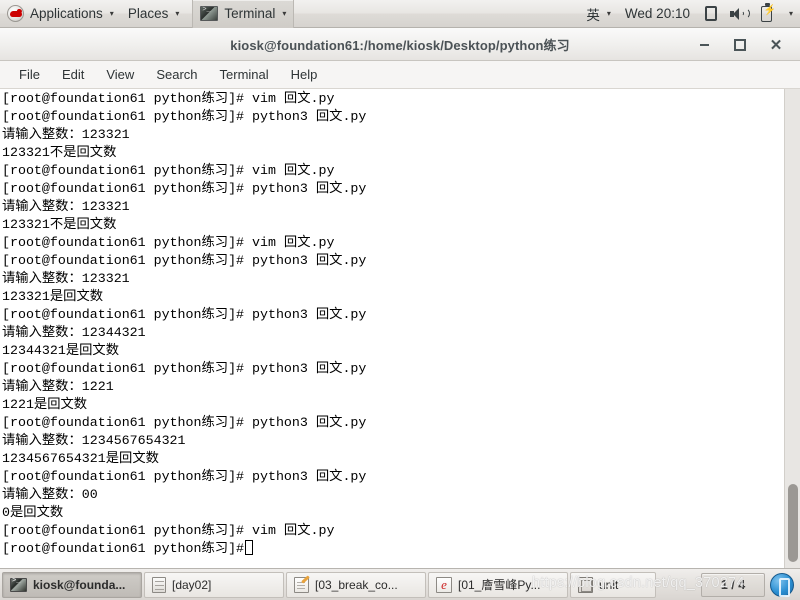 Image resolution: width=800 pixels, height=600 pixels. Describe the element at coordinates (733, 584) in the screenshot. I see `workspace-switcher: 1 / 4` at that location.